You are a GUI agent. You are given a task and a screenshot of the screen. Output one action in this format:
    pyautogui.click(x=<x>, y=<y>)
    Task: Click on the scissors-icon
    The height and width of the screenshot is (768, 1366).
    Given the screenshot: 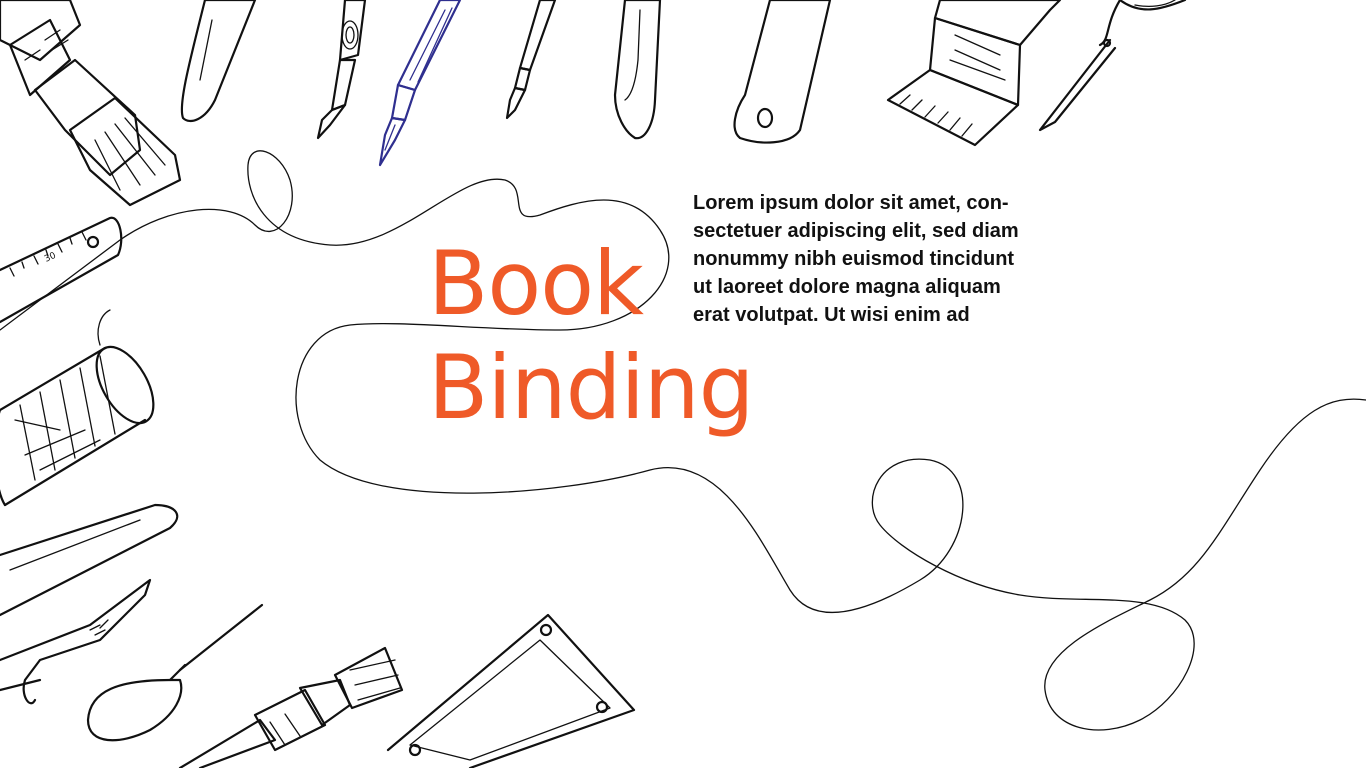 What is the action you would take?
    pyautogui.click(x=1112, y=66)
    